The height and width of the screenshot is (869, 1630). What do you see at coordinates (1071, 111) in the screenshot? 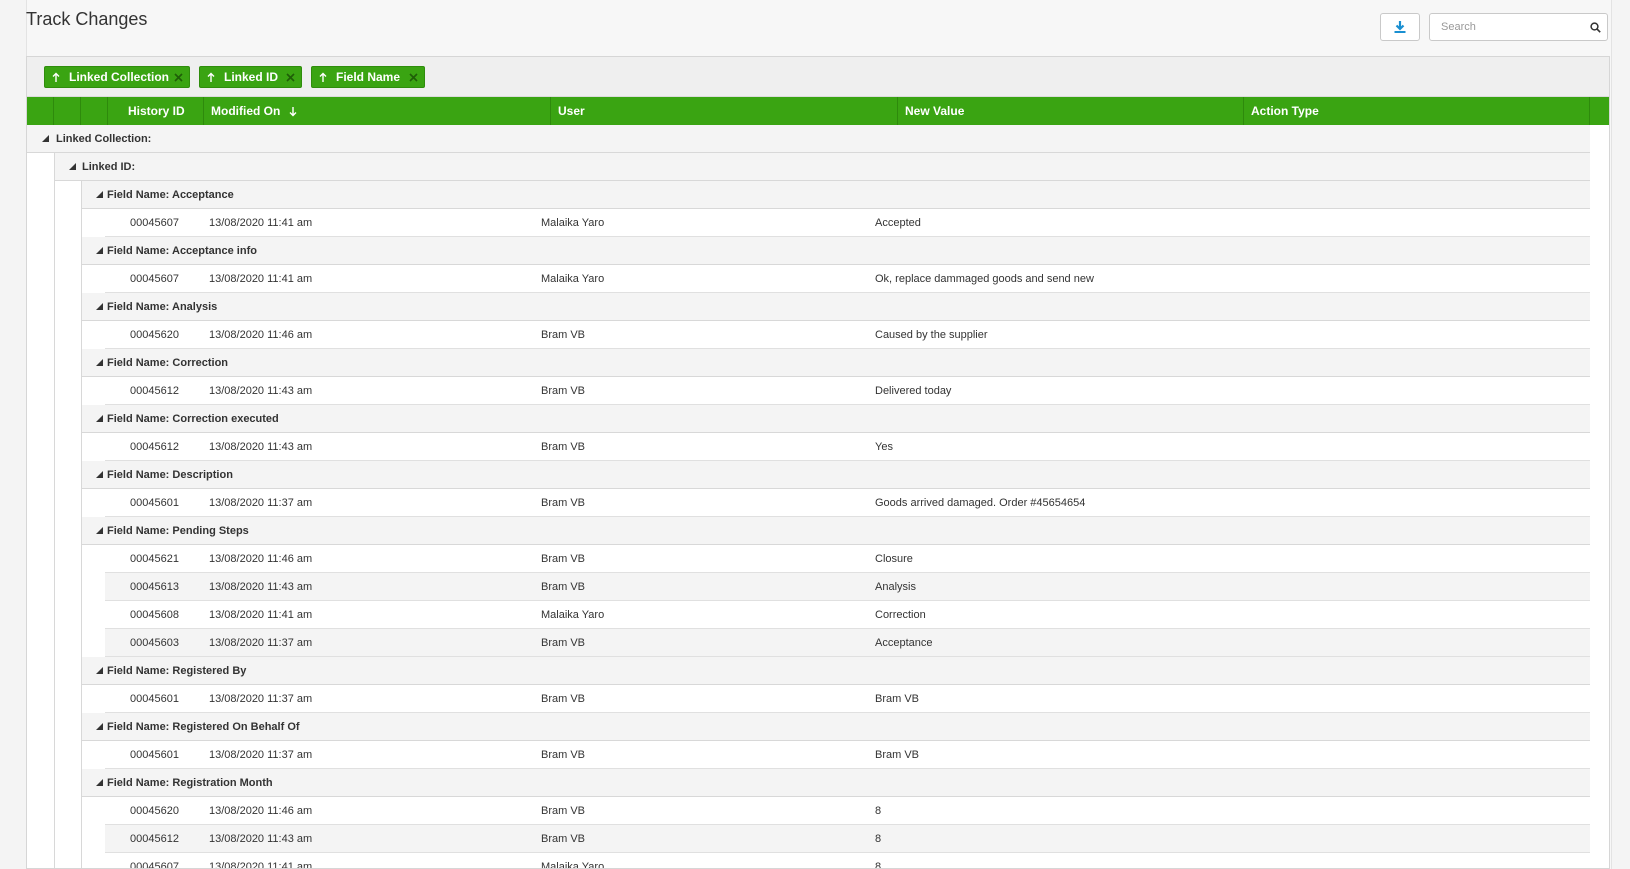
I see `column-header-new-value: New Value` at bounding box center [1071, 111].